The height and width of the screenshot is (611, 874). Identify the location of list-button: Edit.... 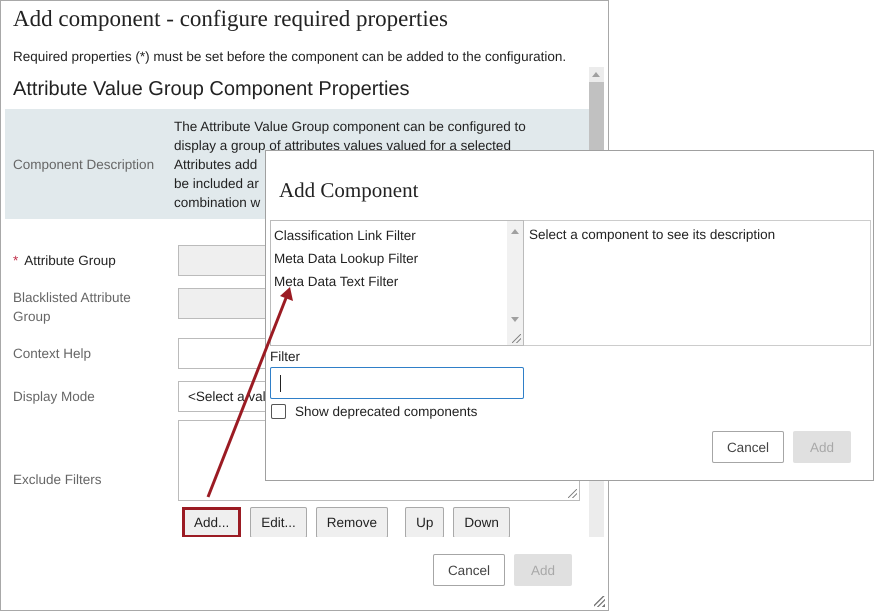
(278, 522).